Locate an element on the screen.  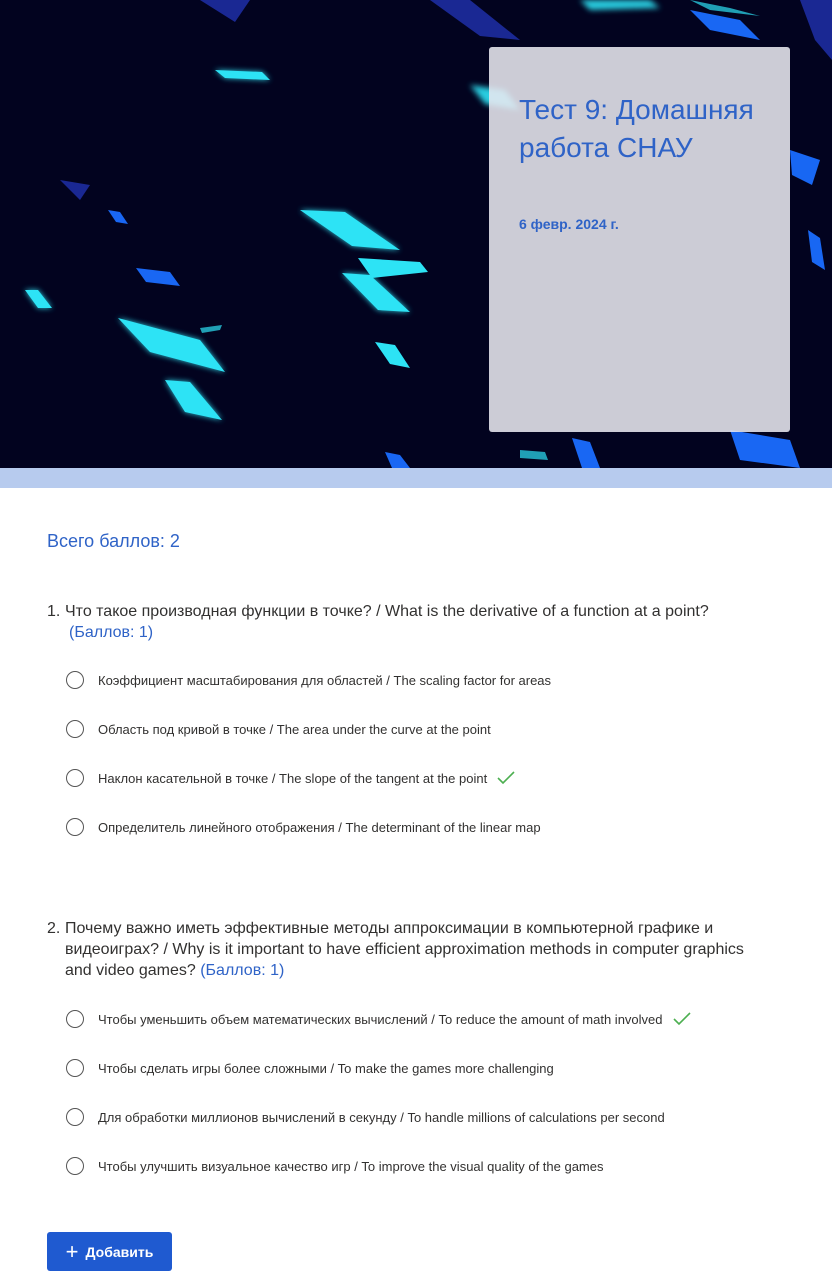
form-date: 6 февр. 2024 г. is located at coordinates (569, 224).